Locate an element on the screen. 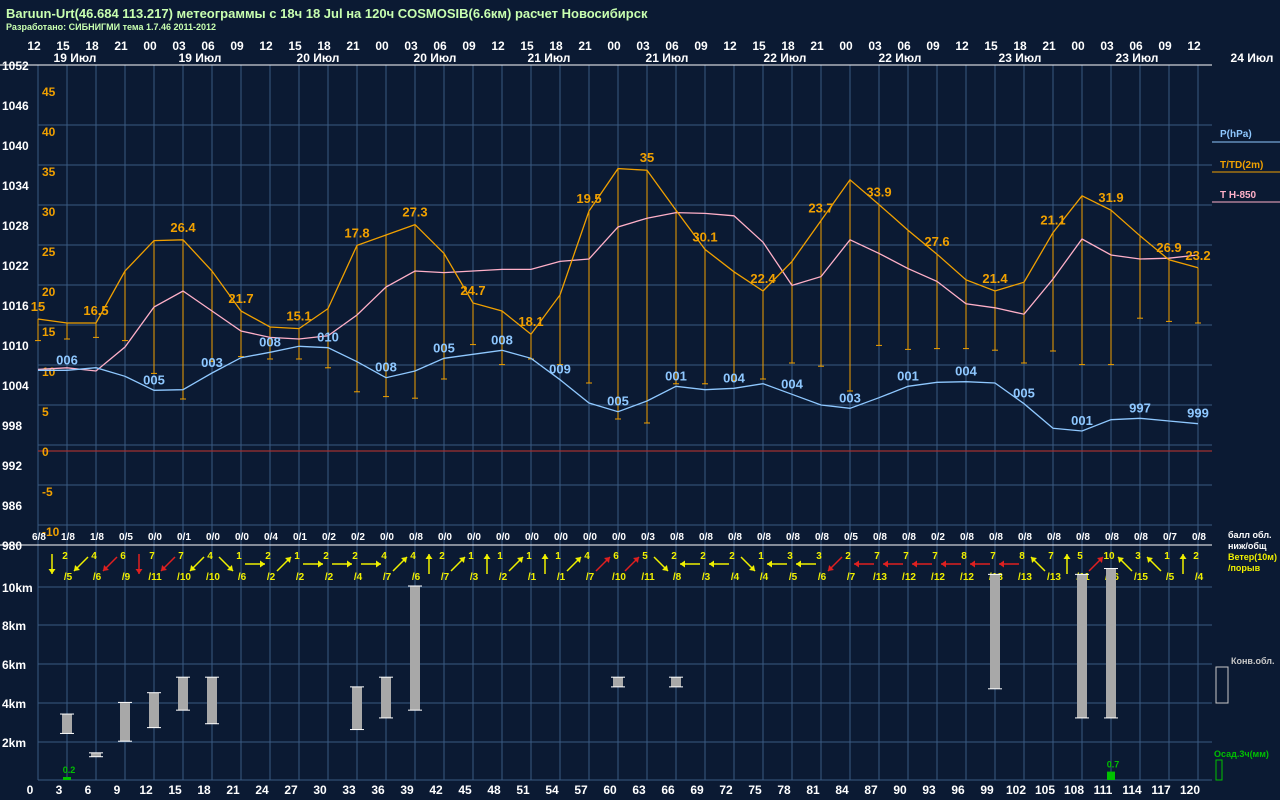 The width and height of the screenshot is (1280, 800). pressure-value-label: 004 is located at coordinates (734, 377).